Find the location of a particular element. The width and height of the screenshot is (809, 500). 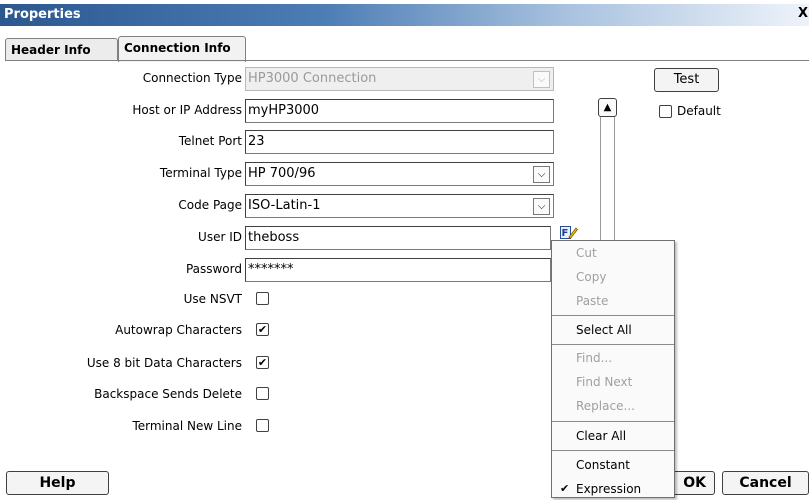

help-button: Help is located at coordinates (57, 483).